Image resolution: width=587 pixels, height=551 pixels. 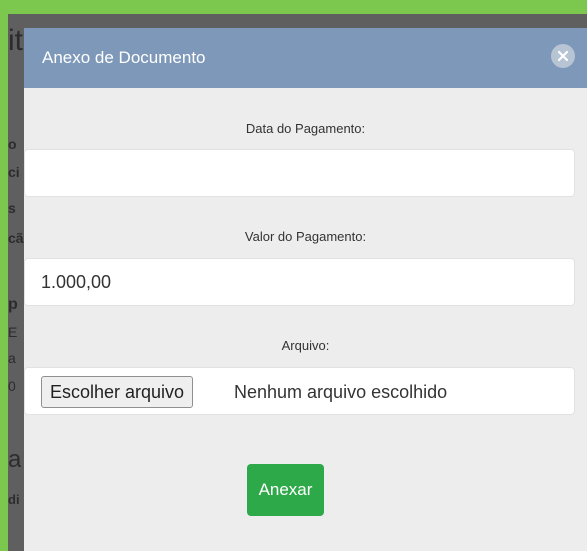 I want to click on attach-button: Anexar, so click(x=285, y=490).